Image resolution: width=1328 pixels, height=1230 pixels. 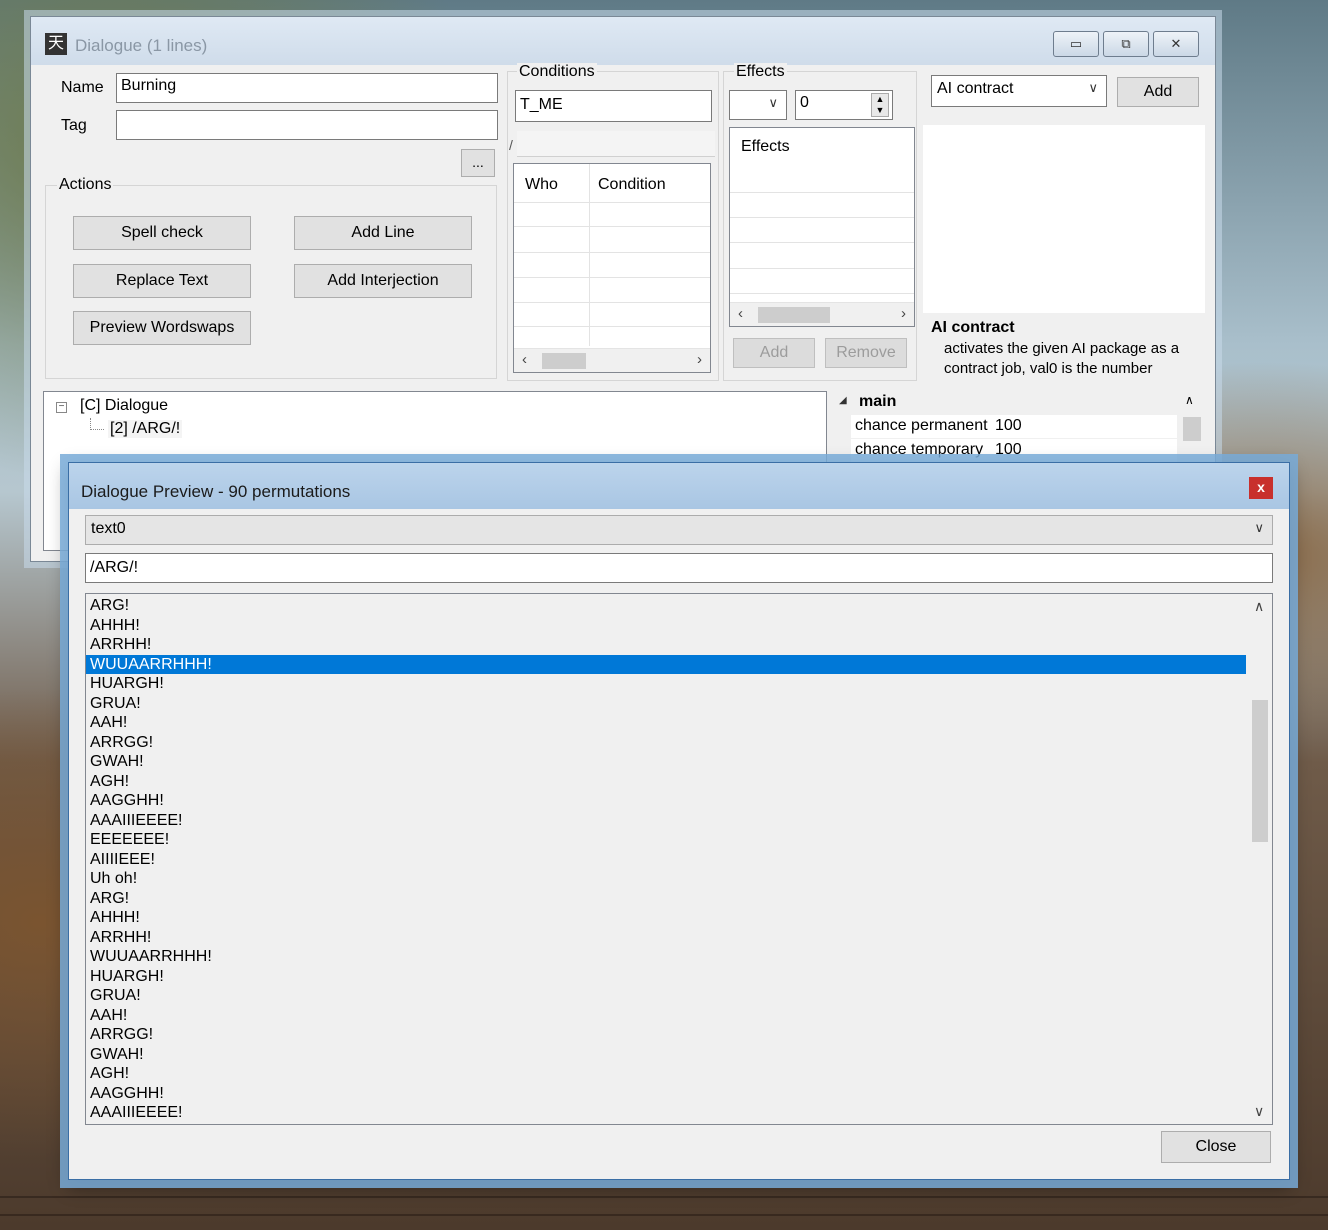 I want to click on effects-label: Effects, so click(x=760, y=72).